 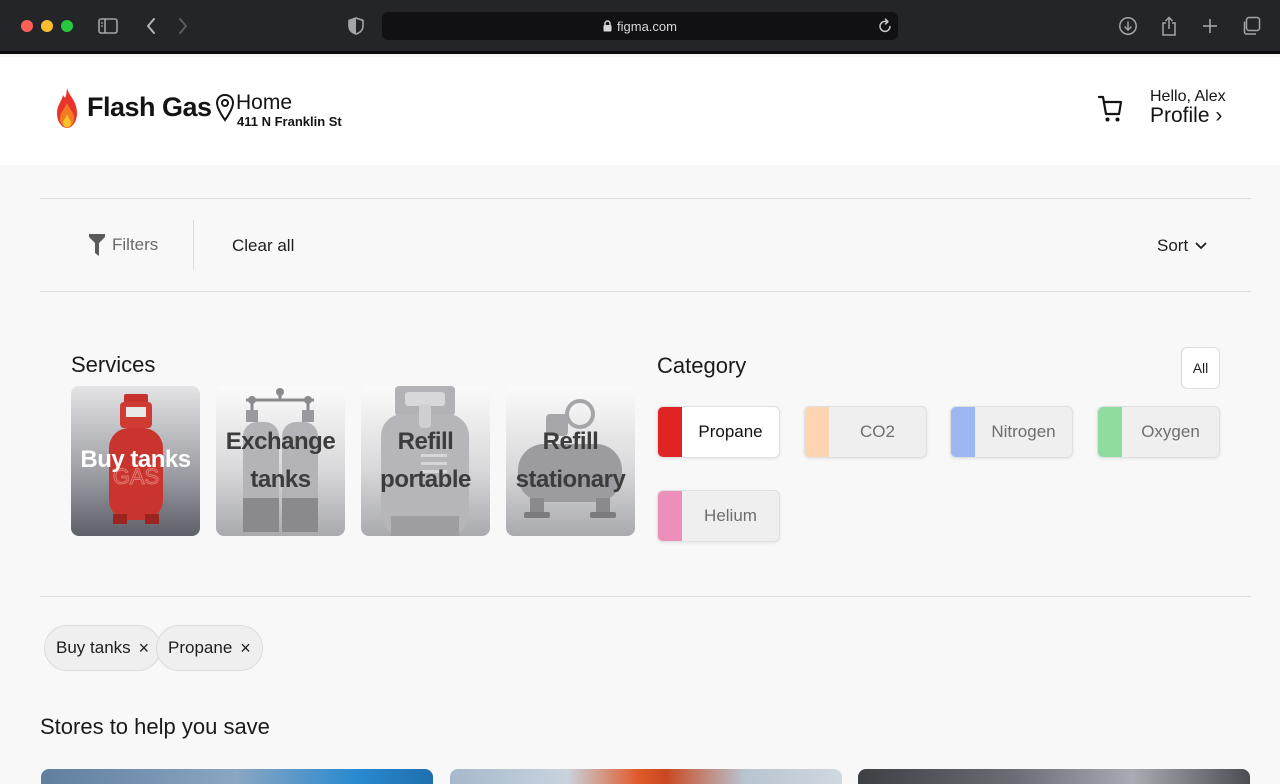 I want to click on funnel-icon, so click(x=97, y=245).